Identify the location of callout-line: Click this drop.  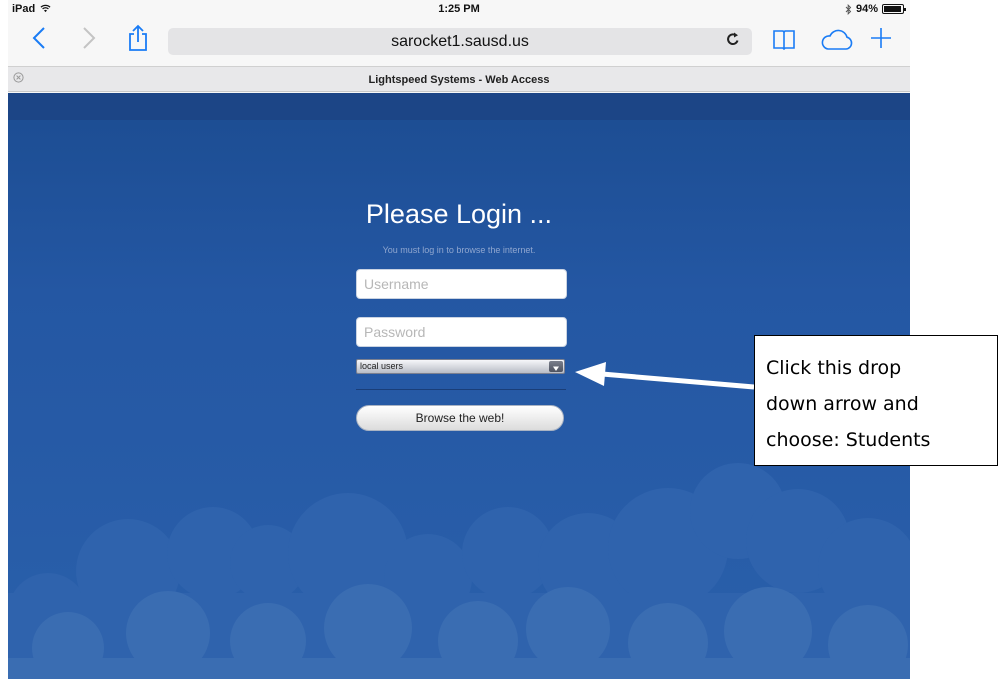
(834, 368).